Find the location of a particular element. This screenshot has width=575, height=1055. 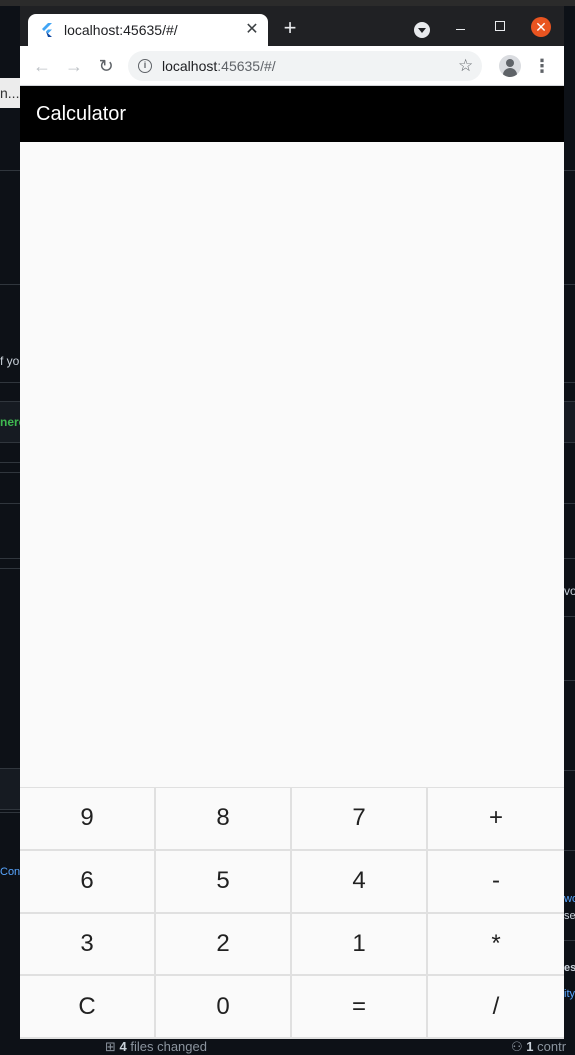

background-text-fragment: es is located at coordinates (569, 968).